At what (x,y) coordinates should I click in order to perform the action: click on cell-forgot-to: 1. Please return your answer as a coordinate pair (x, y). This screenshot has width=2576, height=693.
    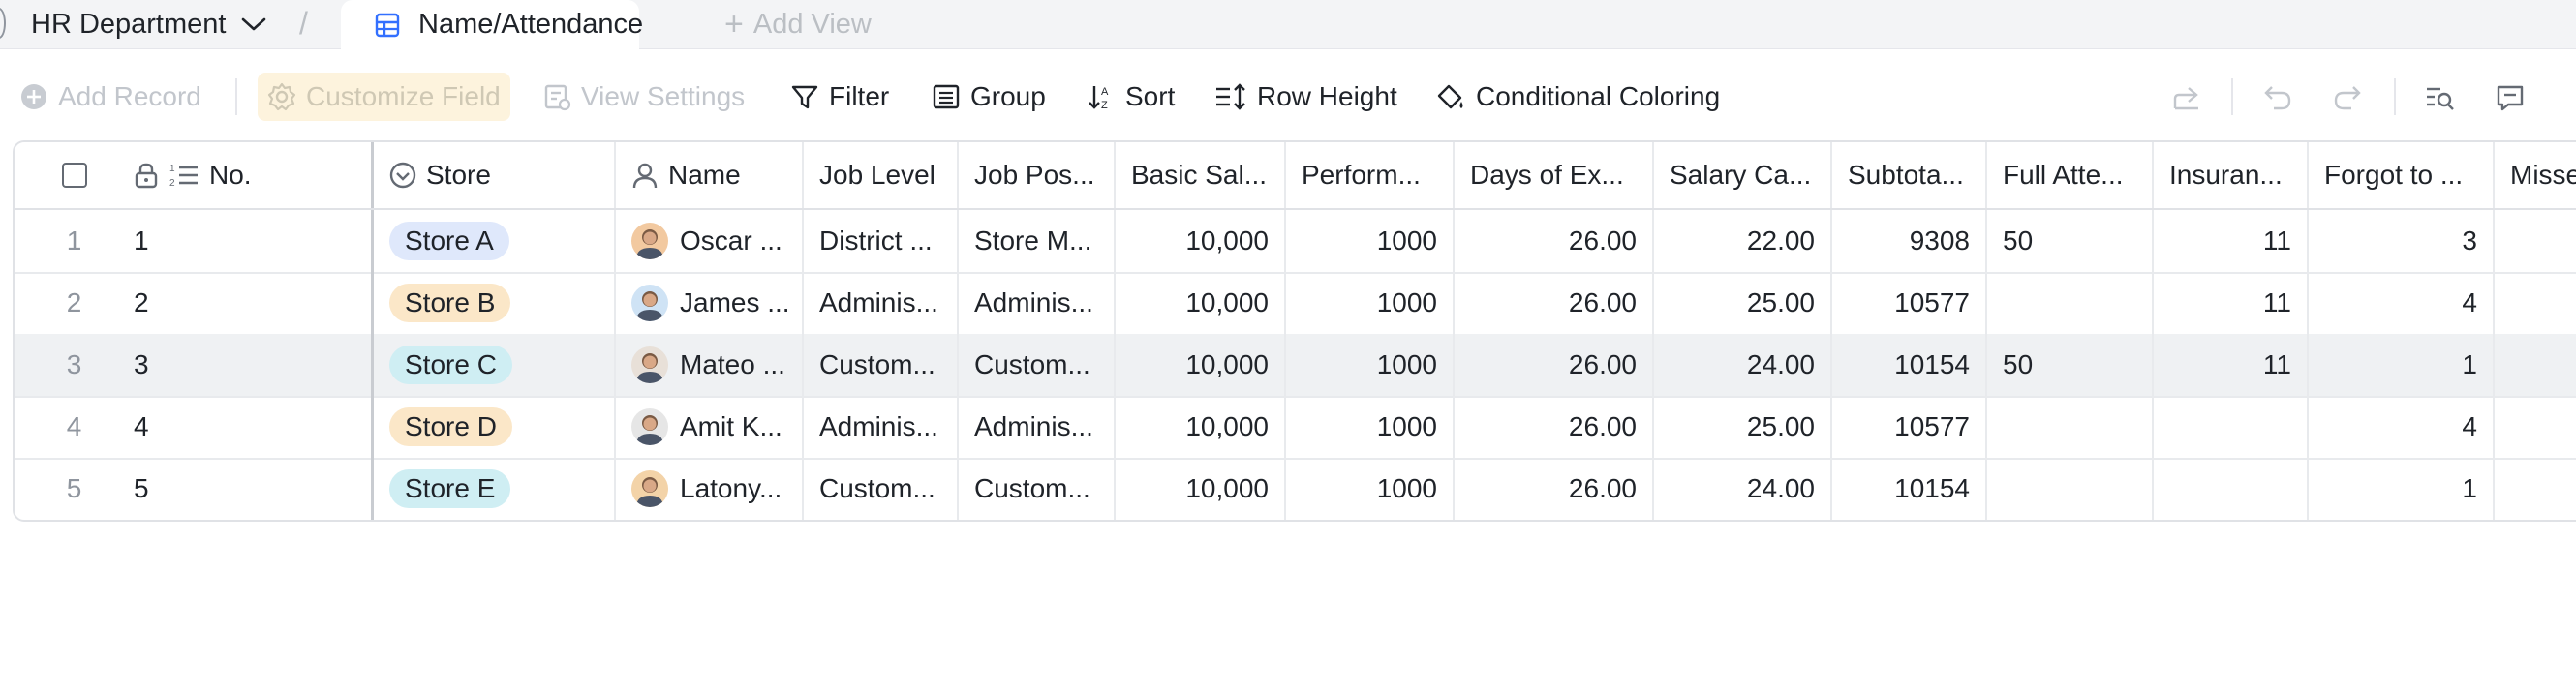
    Looking at the image, I should click on (2402, 365).